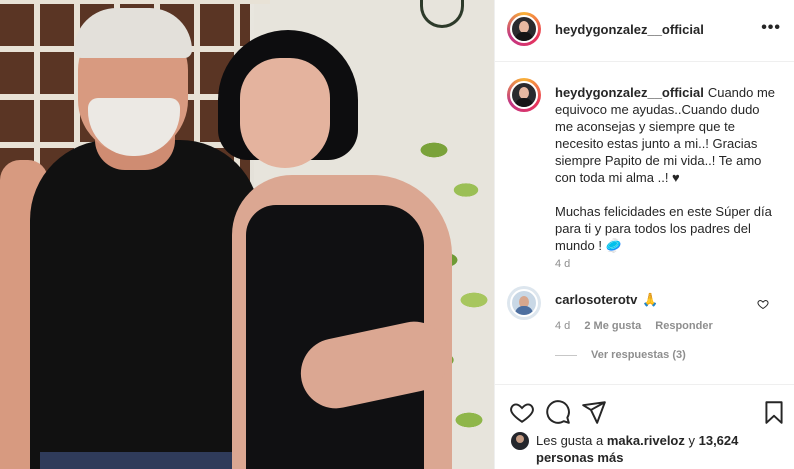  What do you see at coordinates (566, 355) in the screenshot?
I see `replies-divider-line` at bounding box center [566, 355].